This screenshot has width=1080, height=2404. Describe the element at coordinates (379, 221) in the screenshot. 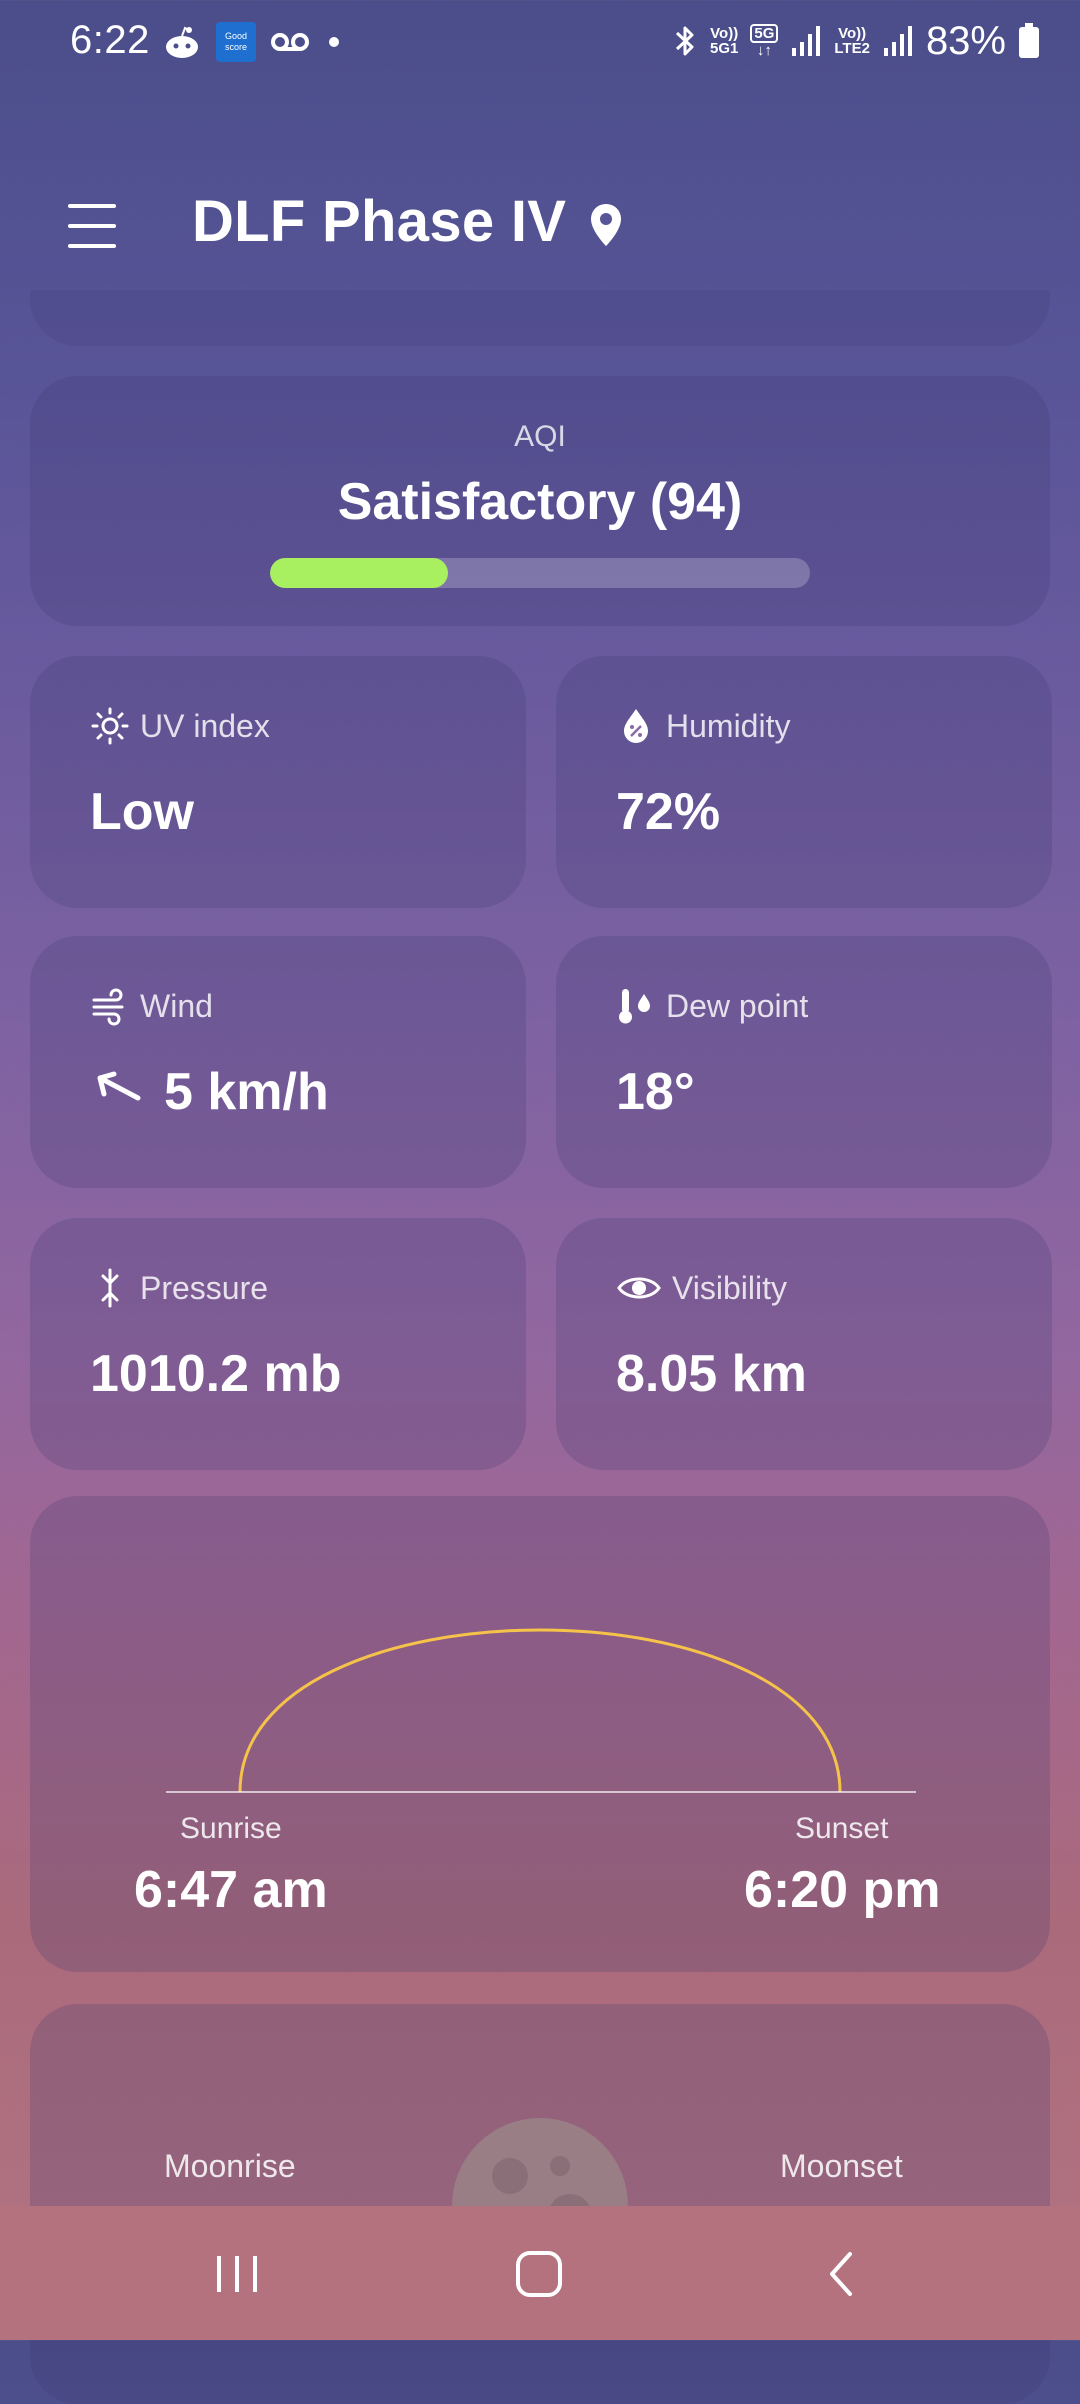

I see `location-title: DLF Phase IV` at that location.